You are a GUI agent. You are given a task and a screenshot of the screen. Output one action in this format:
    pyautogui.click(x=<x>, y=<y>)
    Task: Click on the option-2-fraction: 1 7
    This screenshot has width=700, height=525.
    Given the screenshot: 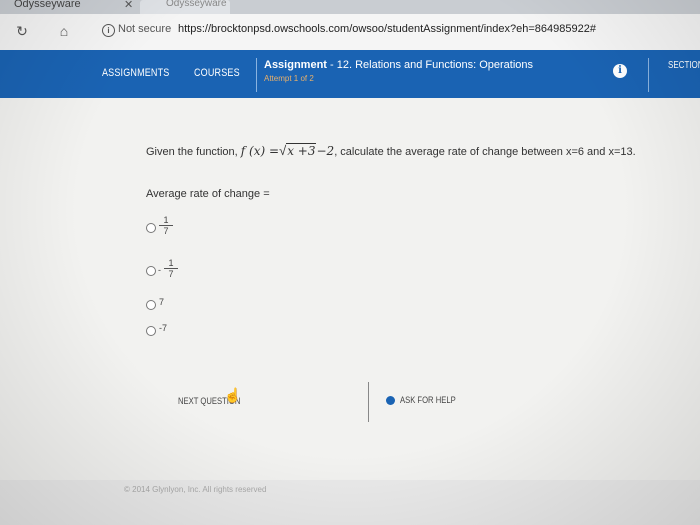 What is the action you would take?
    pyautogui.click(x=171, y=269)
    